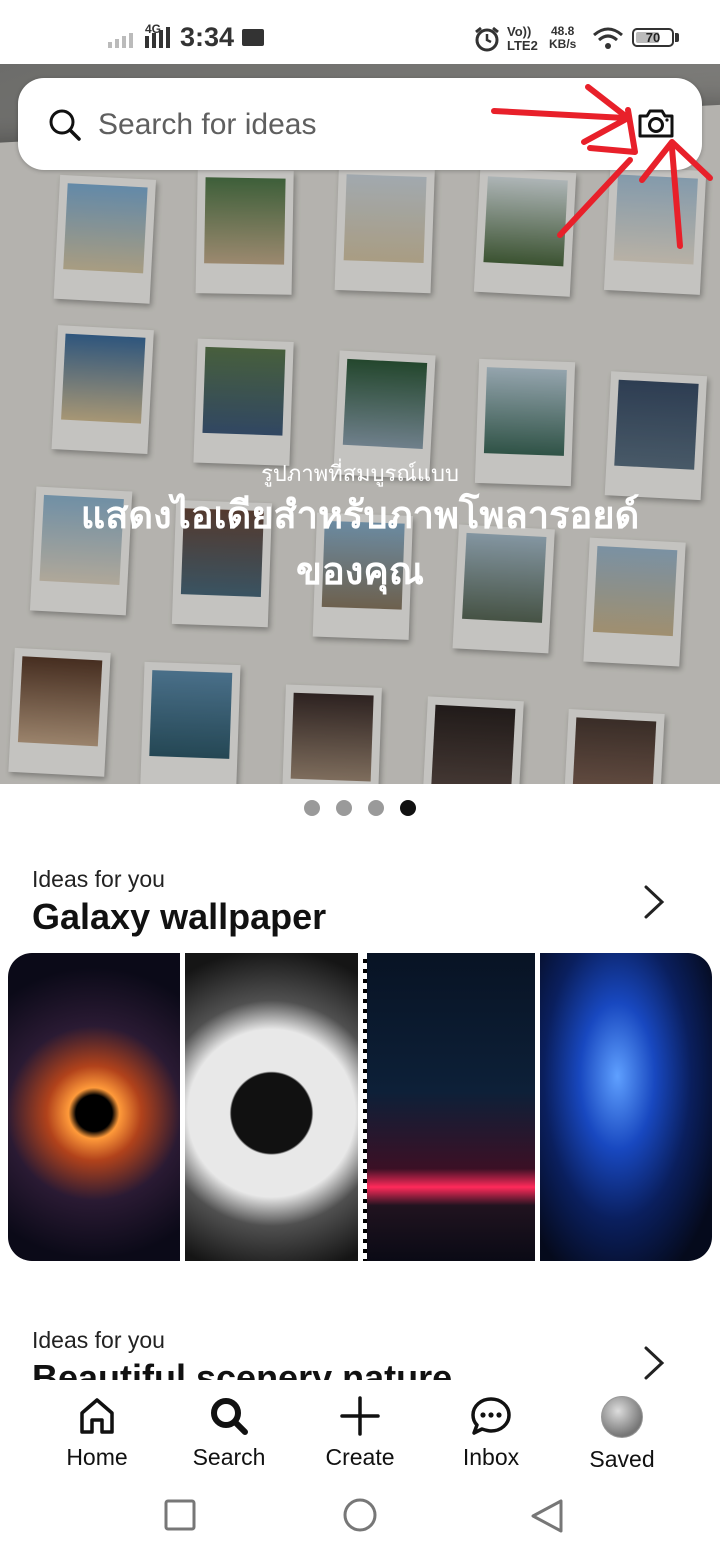  What do you see at coordinates (602, 166) in the screenshot?
I see `annotation-arrows` at bounding box center [602, 166].